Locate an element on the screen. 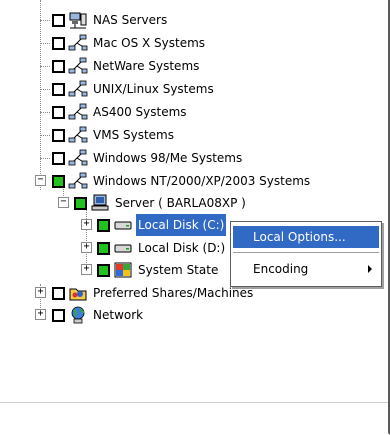  tree-item-local-disk-c: Local Disk (C:) is located at coordinates (162, 225).